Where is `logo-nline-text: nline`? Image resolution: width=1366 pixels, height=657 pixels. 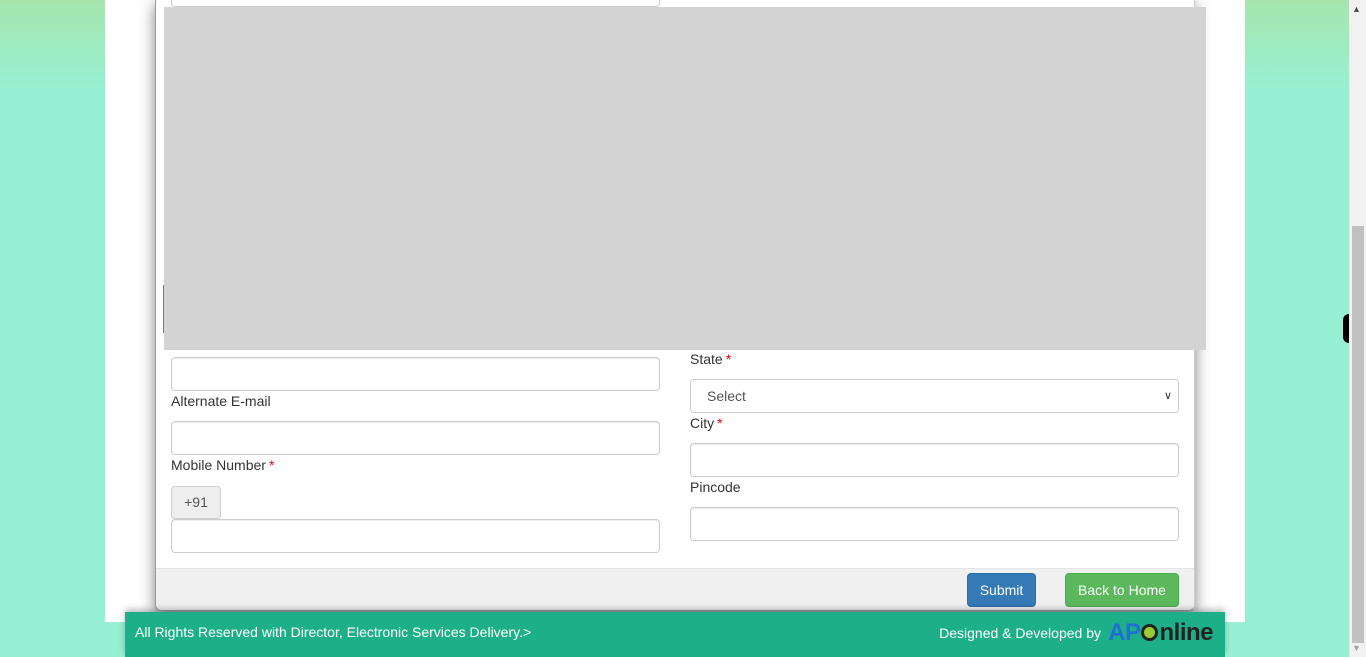 logo-nline-text: nline is located at coordinates (1186, 632).